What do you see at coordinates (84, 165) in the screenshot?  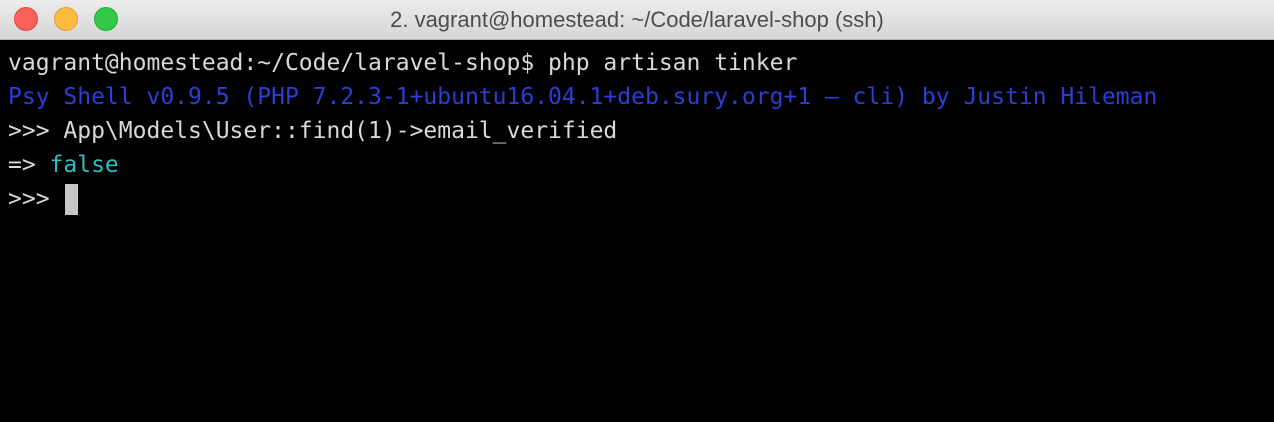 I see `result-value: false` at bounding box center [84, 165].